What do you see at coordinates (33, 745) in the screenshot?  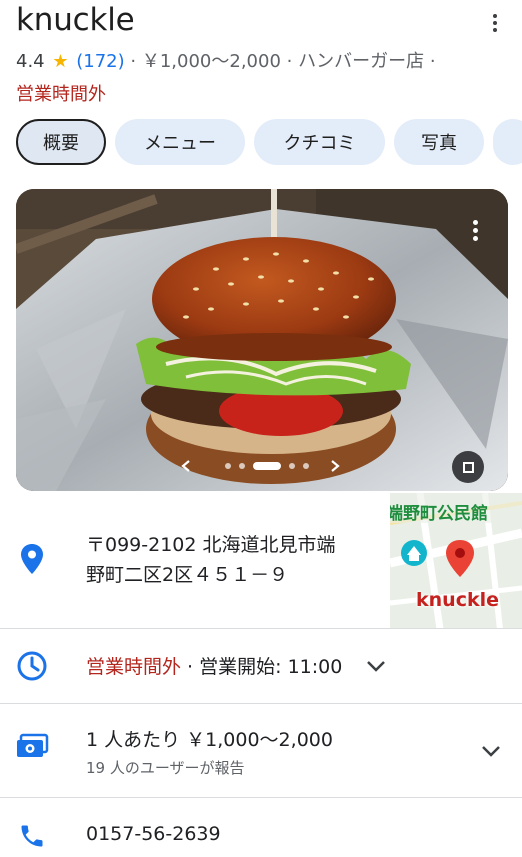 I see `money-icon` at bounding box center [33, 745].